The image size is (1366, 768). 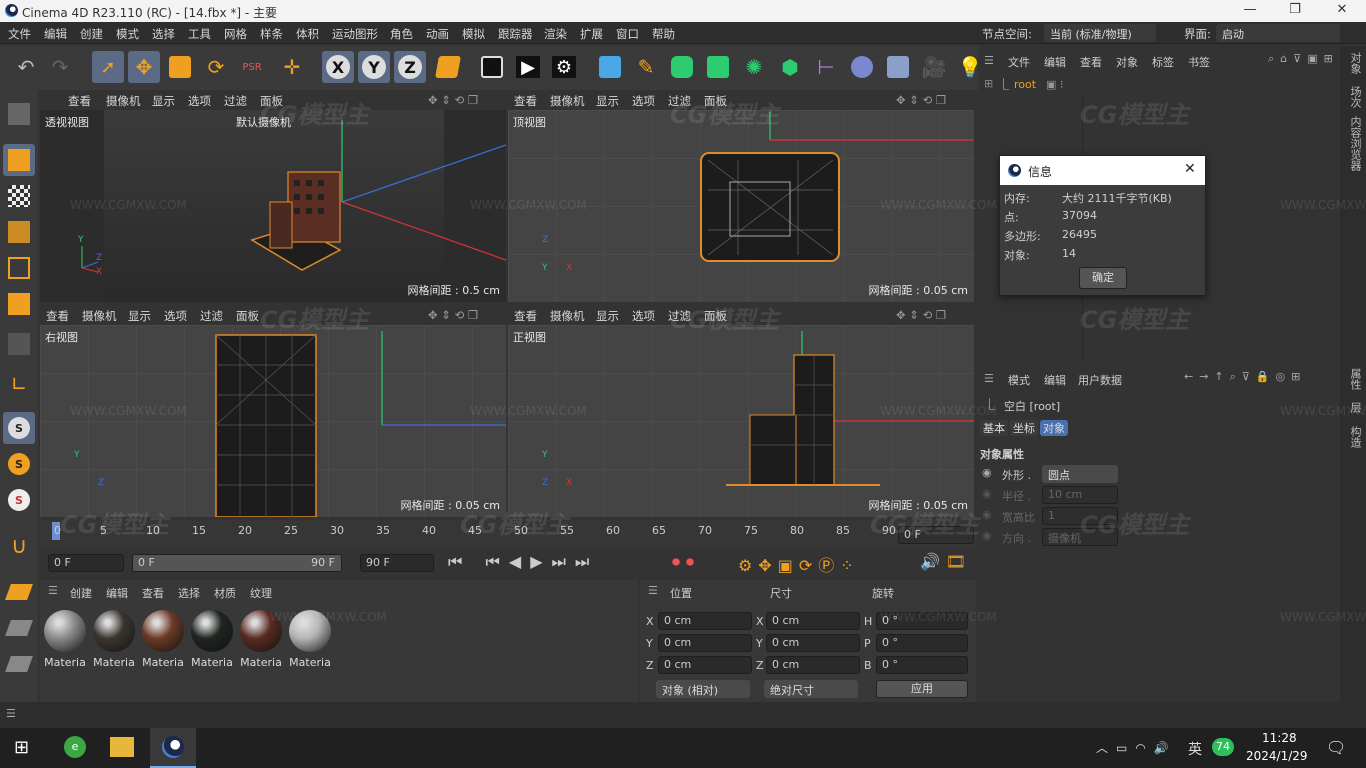 What do you see at coordinates (189, 593) in the screenshot?
I see `mat-menu-select: 选择` at bounding box center [189, 593].